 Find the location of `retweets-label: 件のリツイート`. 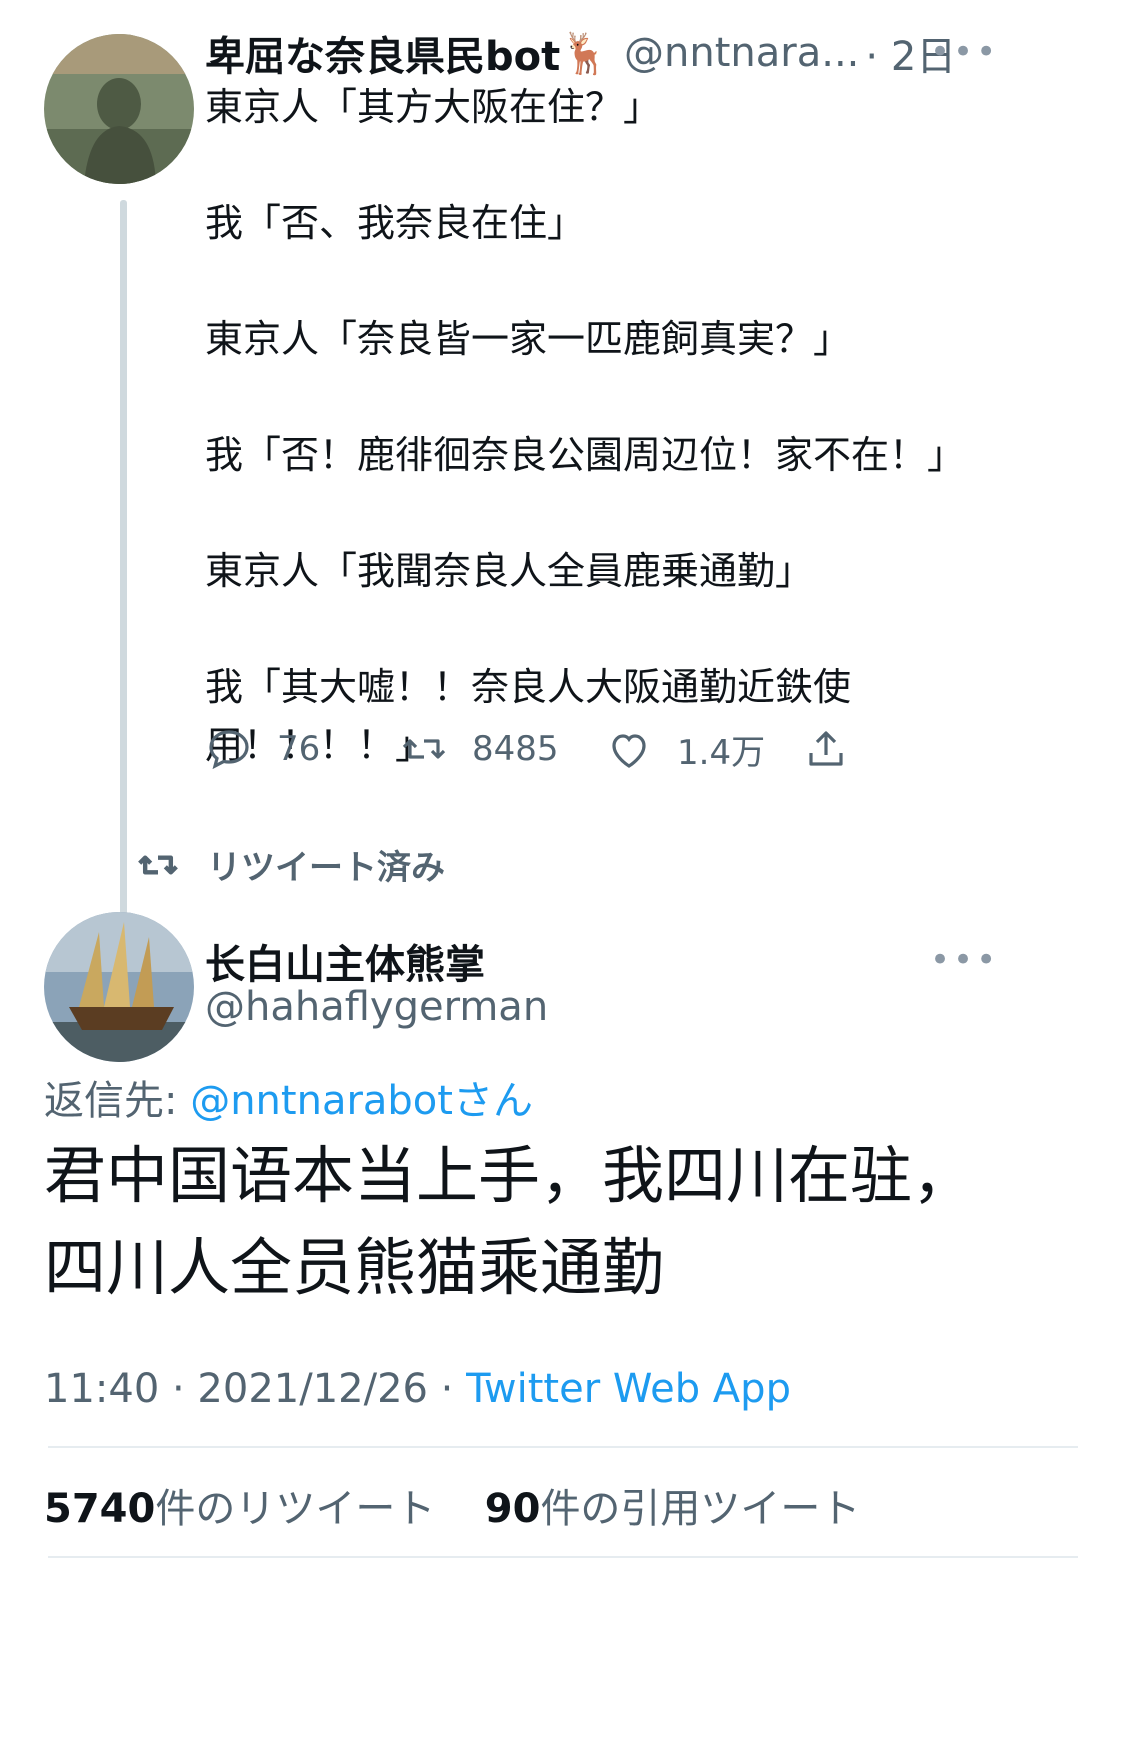

retweets-label: 件のリツイート is located at coordinates (295, 1509).